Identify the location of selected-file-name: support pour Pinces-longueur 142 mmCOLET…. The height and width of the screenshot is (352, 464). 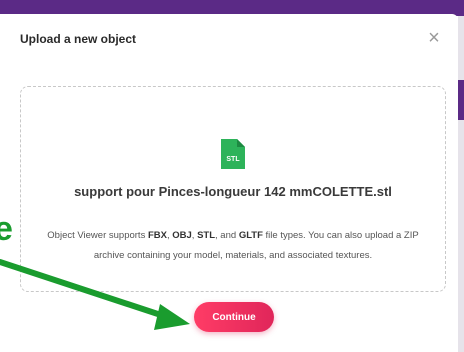
(233, 191).